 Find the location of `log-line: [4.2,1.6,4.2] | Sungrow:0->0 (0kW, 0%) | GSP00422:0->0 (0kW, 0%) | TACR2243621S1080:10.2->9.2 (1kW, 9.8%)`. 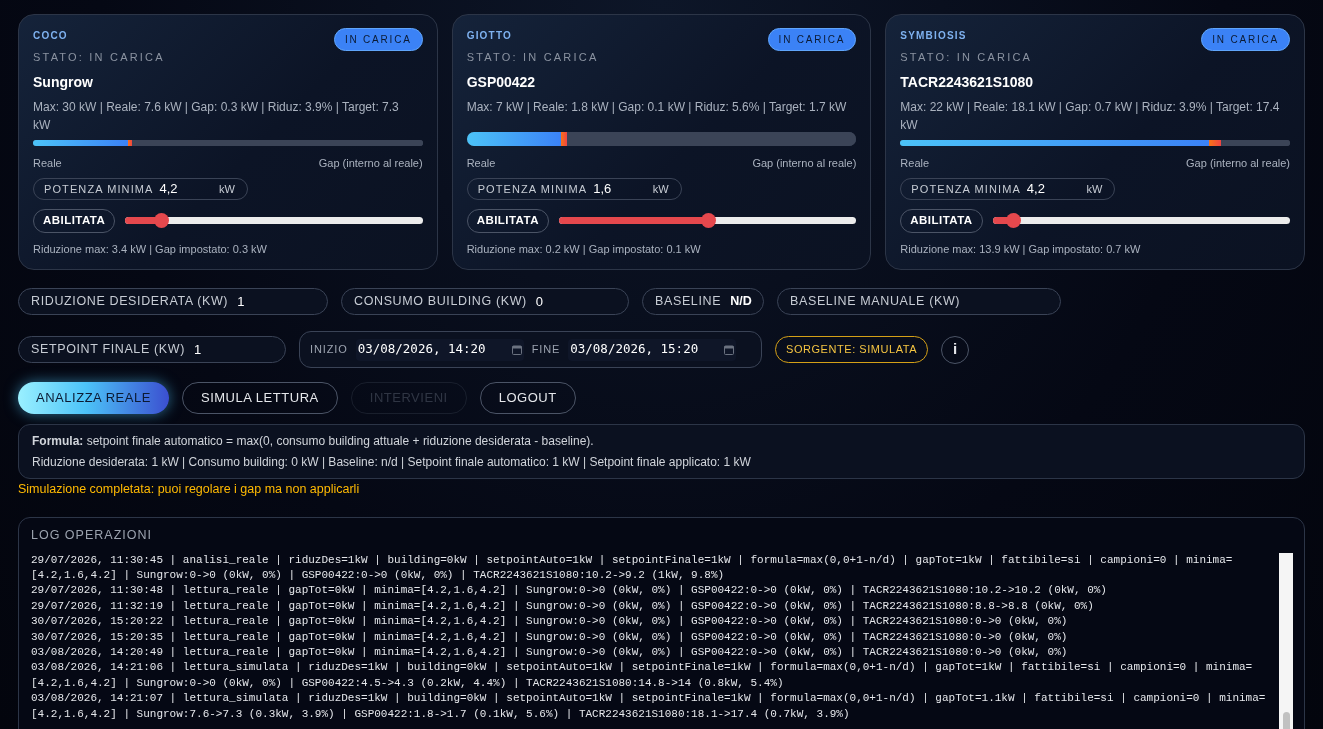

log-line: [4.2,1.6,4.2] | Sungrow:0->0 (0kW, 0%) | GSP00422:0->0 (0kW, 0%) | TACR2243621S1080:10.2->9.2 (1kW, 9.8%) is located at coordinates (378, 575).